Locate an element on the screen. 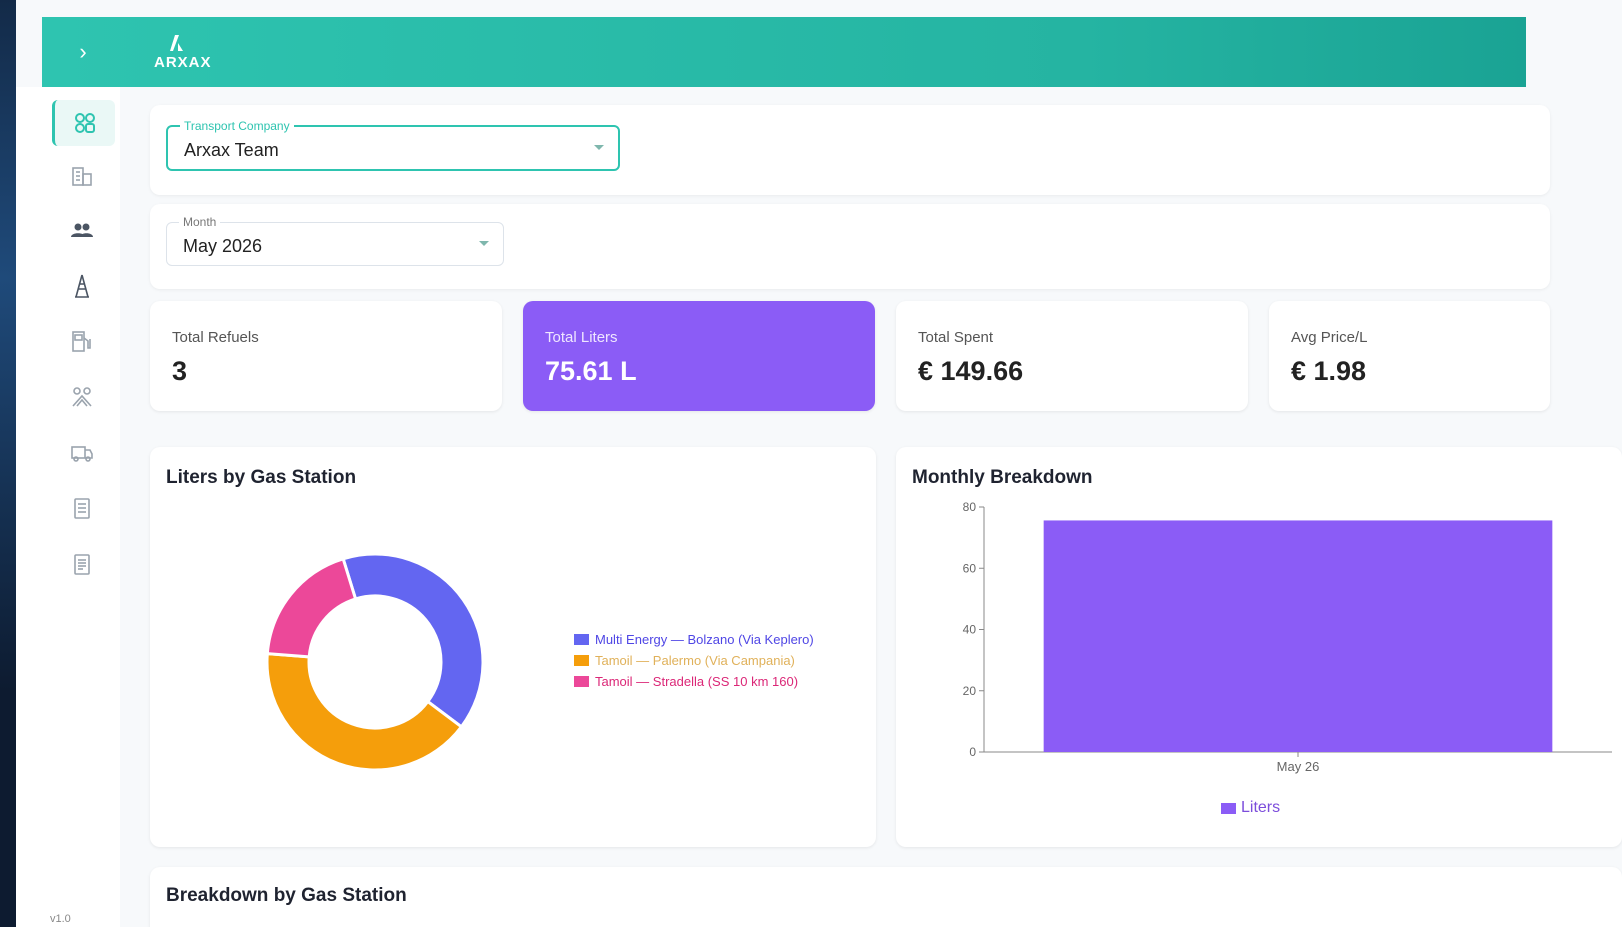 The width and height of the screenshot is (1622, 927). tower-icon is located at coordinates (82, 286).